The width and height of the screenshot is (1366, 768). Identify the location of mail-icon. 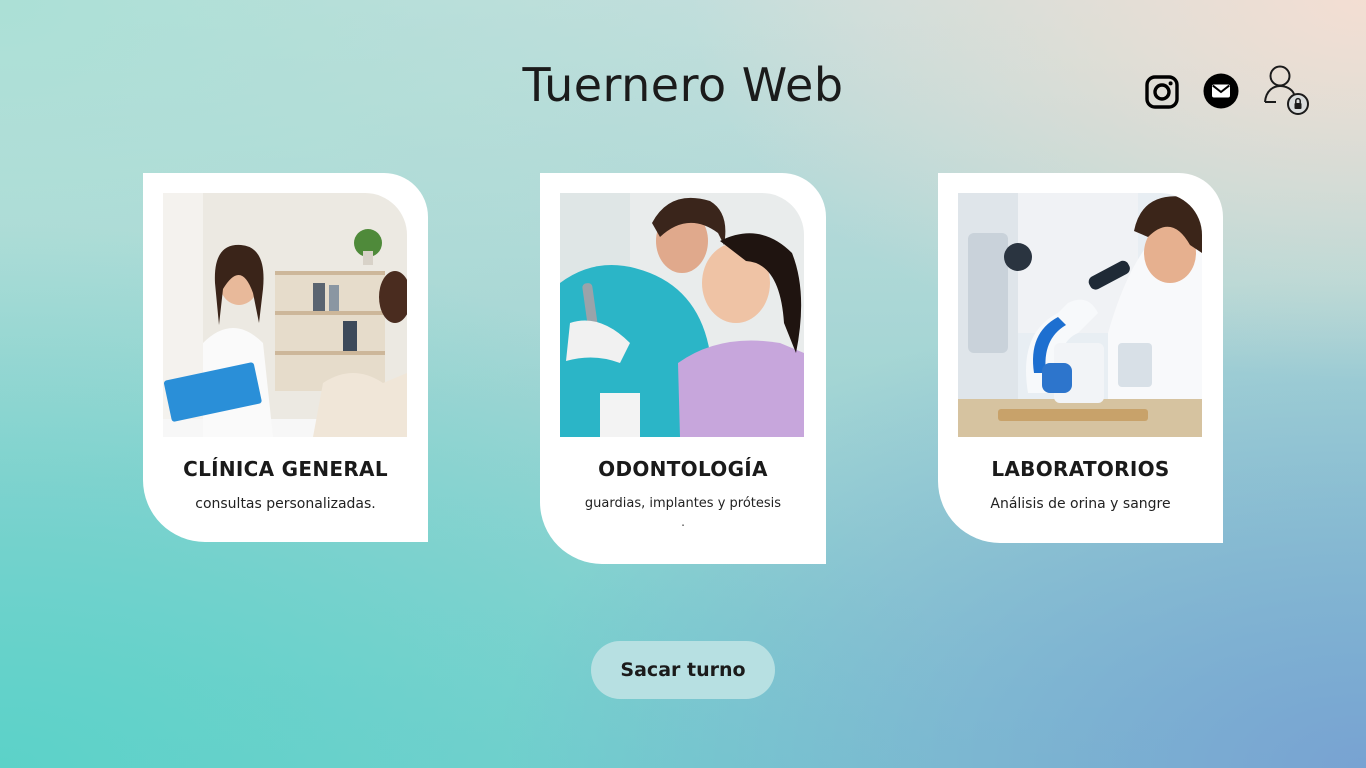
(1221, 91).